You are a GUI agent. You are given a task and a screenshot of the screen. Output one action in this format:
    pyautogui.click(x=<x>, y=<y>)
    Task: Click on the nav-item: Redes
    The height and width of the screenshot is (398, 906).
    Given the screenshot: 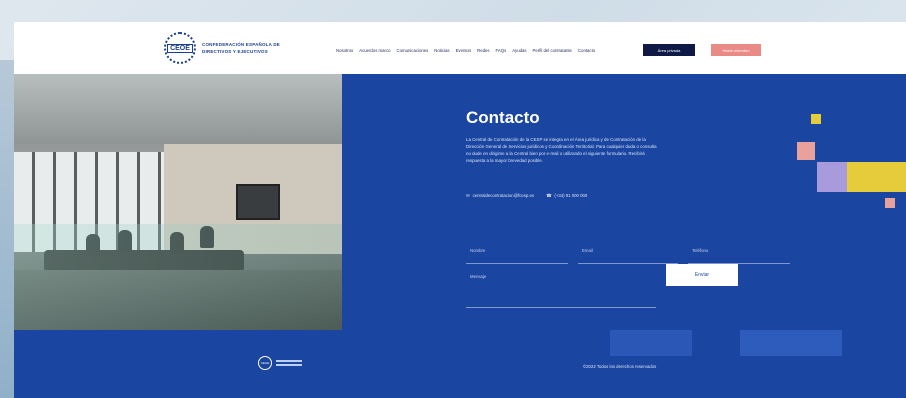 What is the action you would take?
    pyautogui.click(x=483, y=50)
    